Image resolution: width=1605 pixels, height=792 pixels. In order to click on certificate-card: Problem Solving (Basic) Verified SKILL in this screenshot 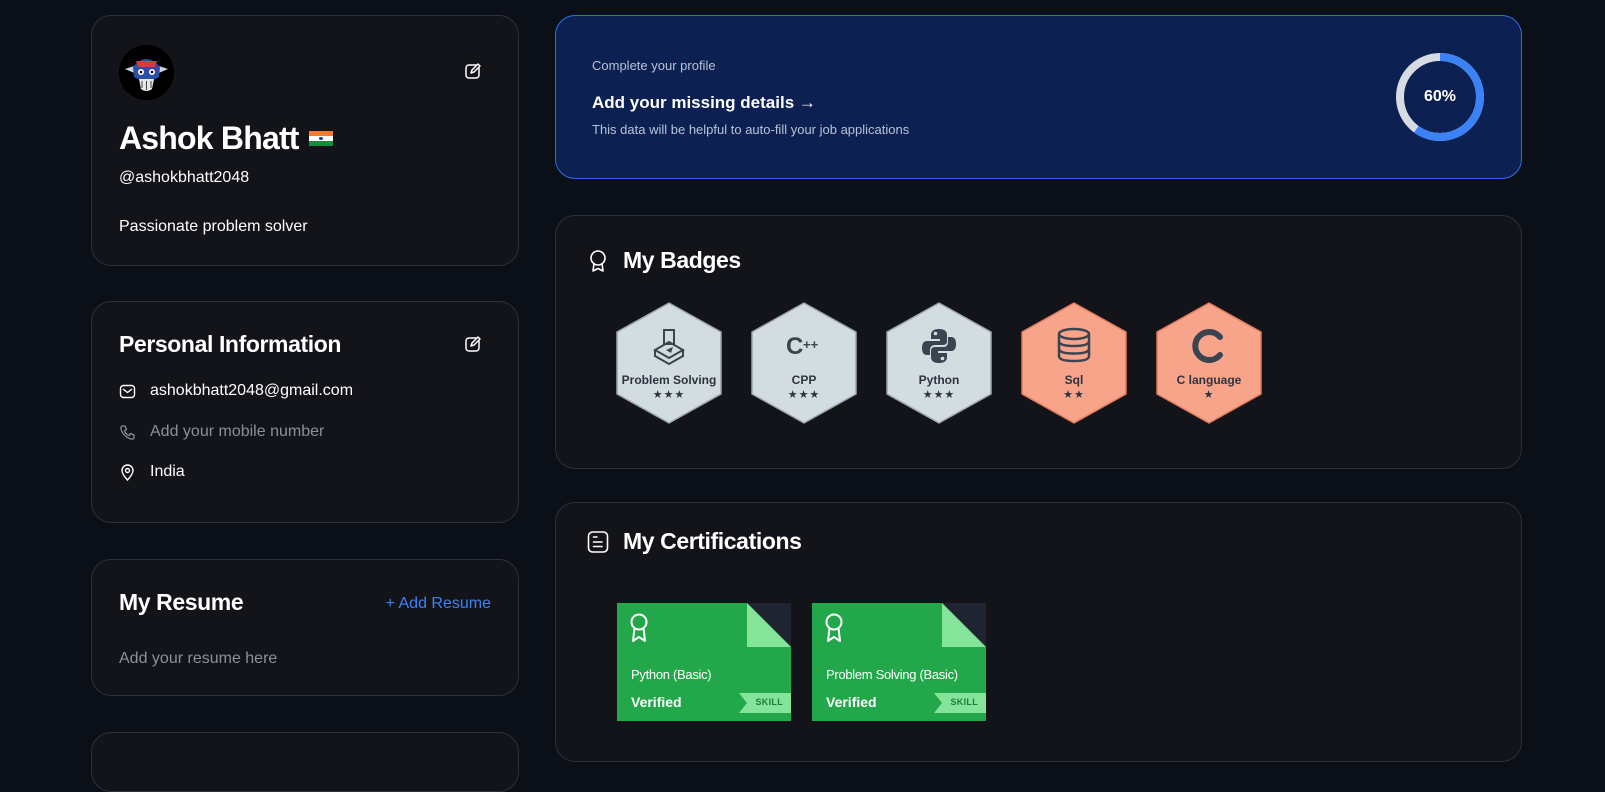, I will do `click(899, 662)`.